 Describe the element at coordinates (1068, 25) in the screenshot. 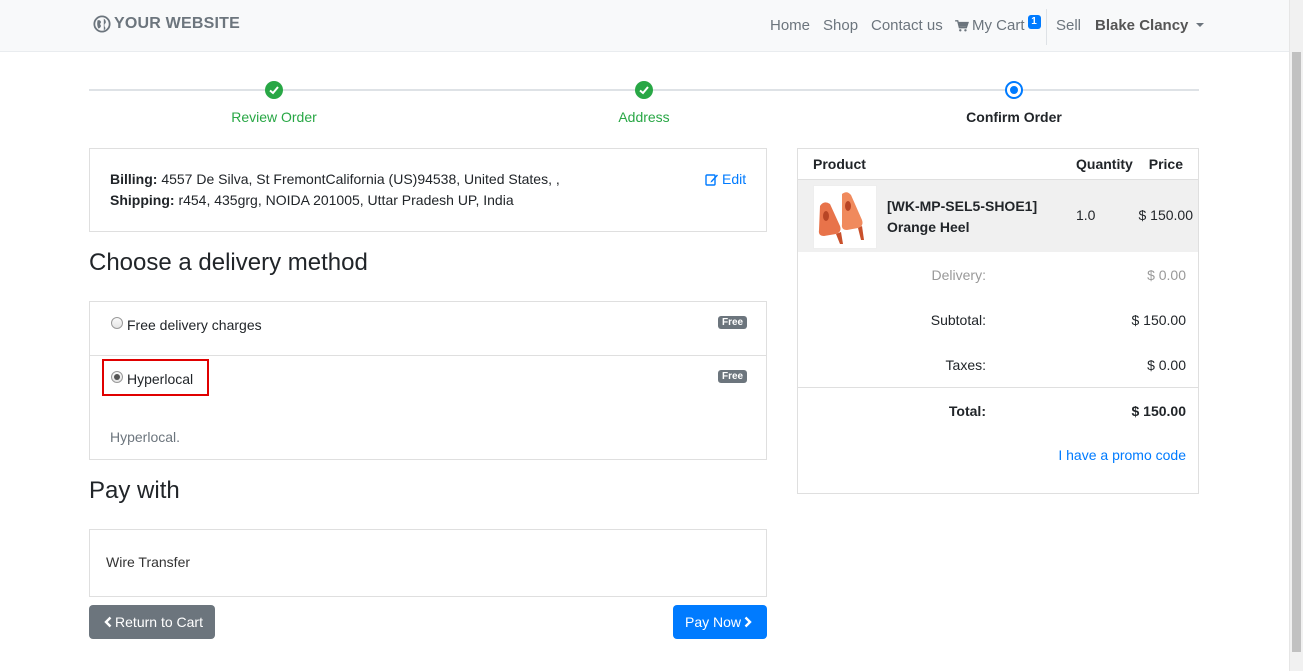

I see `nav-sell-link: Sell` at that location.